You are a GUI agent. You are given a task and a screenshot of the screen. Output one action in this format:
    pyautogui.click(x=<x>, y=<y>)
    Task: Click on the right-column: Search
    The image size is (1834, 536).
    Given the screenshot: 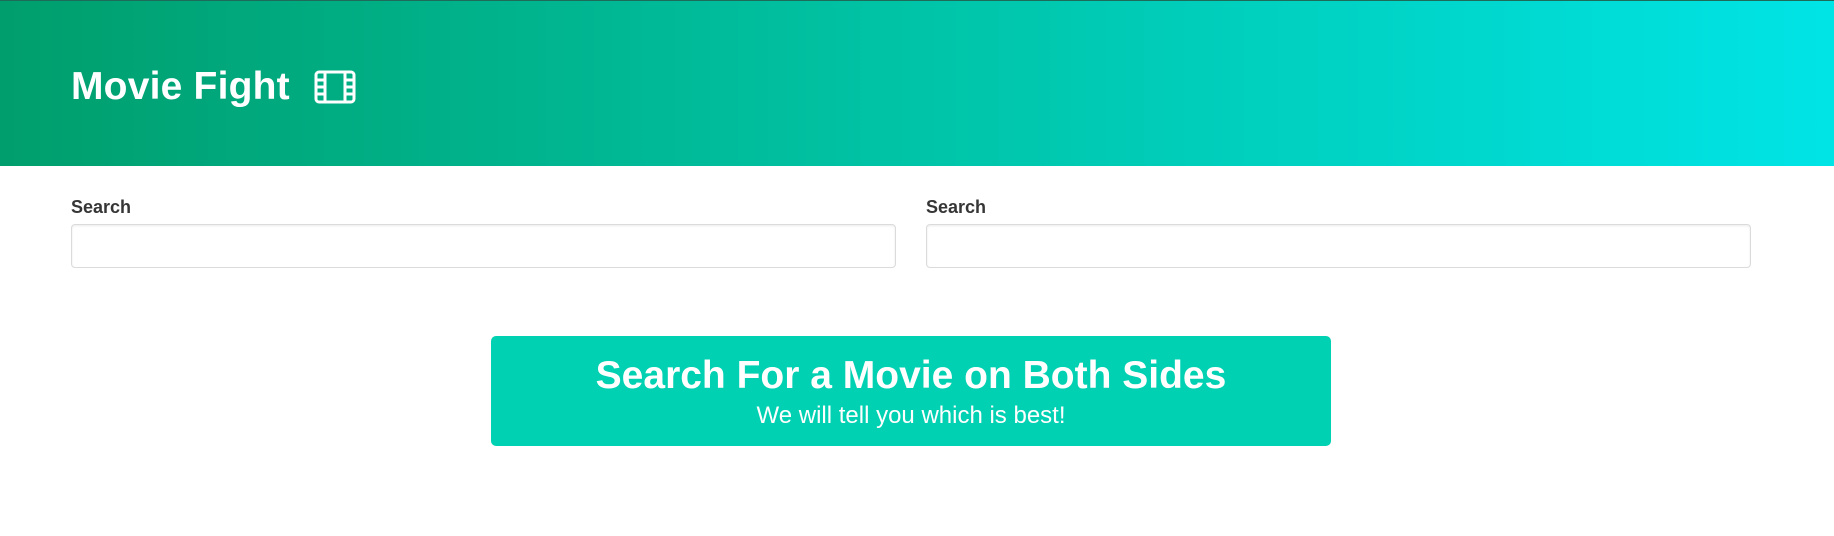 What is the action you would take?
    pyautogui.click(x=1338, y=232)
    